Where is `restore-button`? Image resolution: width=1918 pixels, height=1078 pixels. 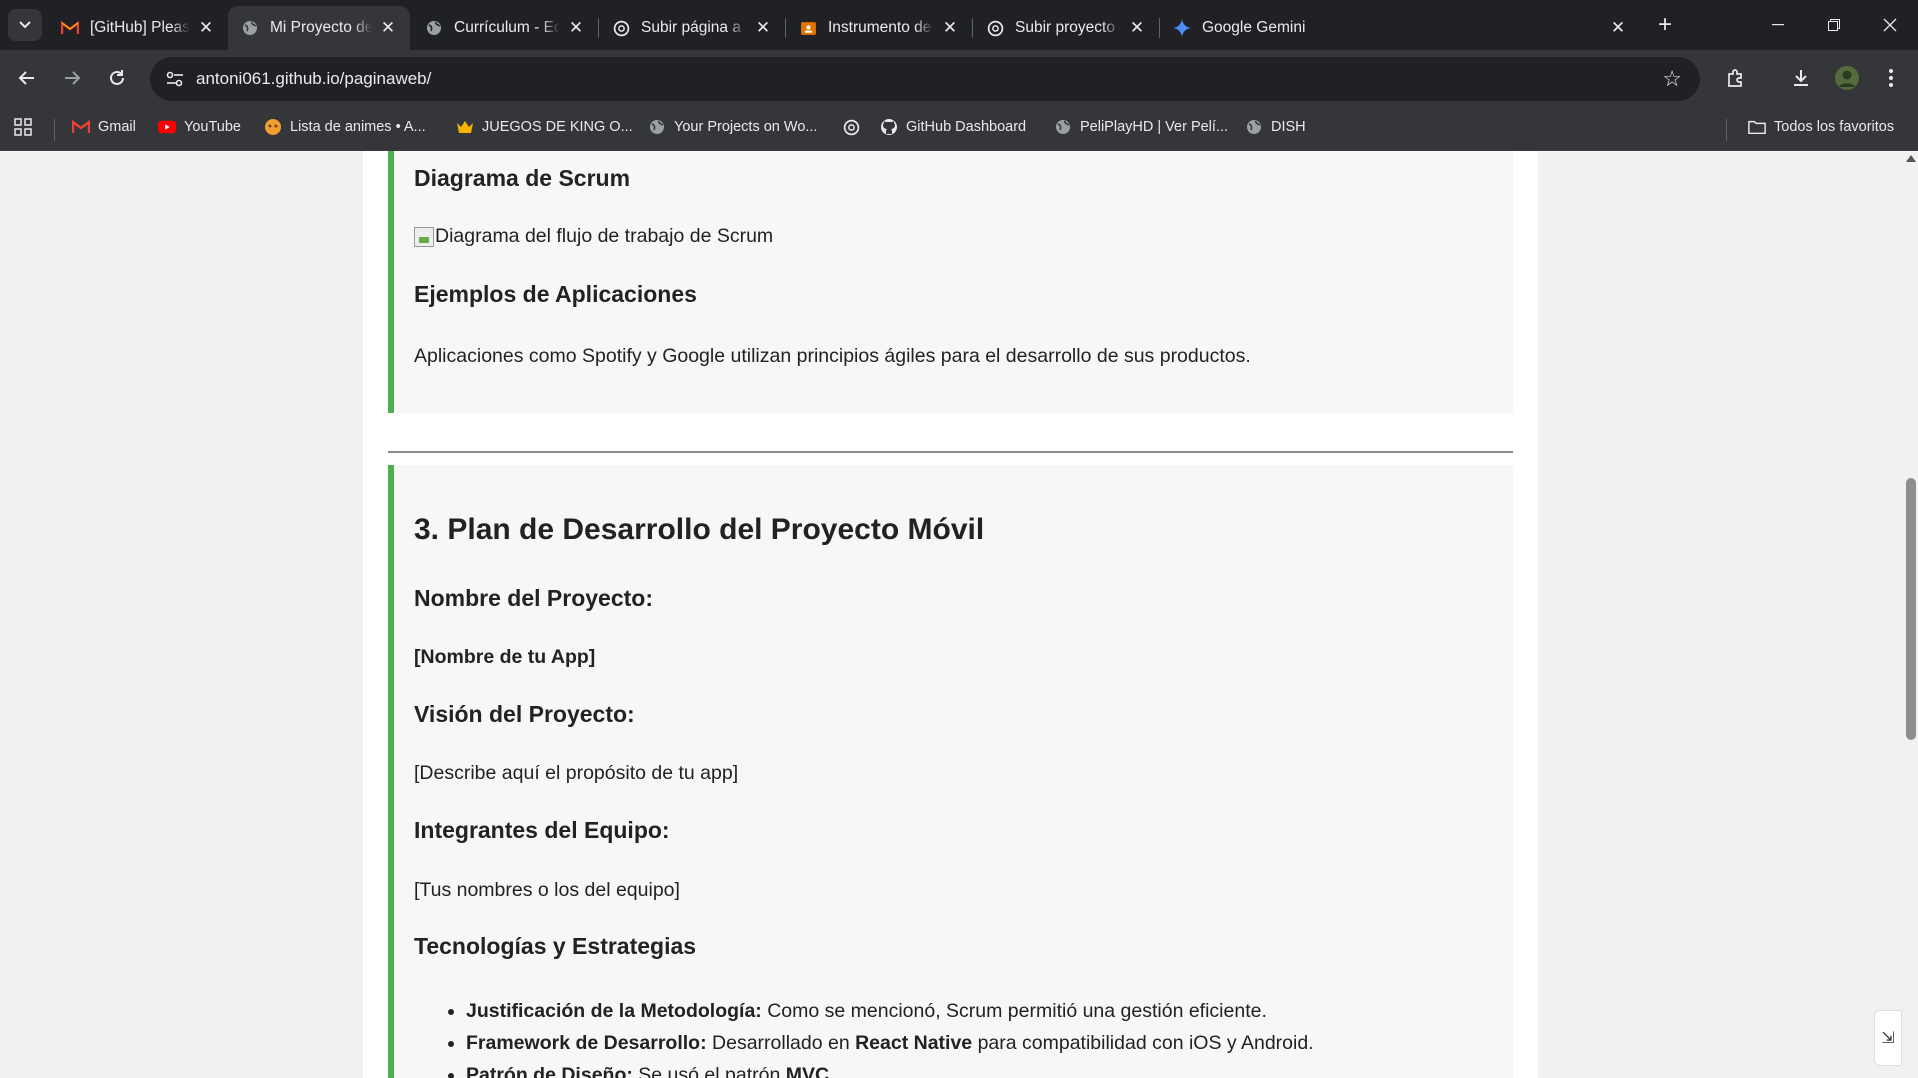 restore-button is located at coordinates (1834, 25).